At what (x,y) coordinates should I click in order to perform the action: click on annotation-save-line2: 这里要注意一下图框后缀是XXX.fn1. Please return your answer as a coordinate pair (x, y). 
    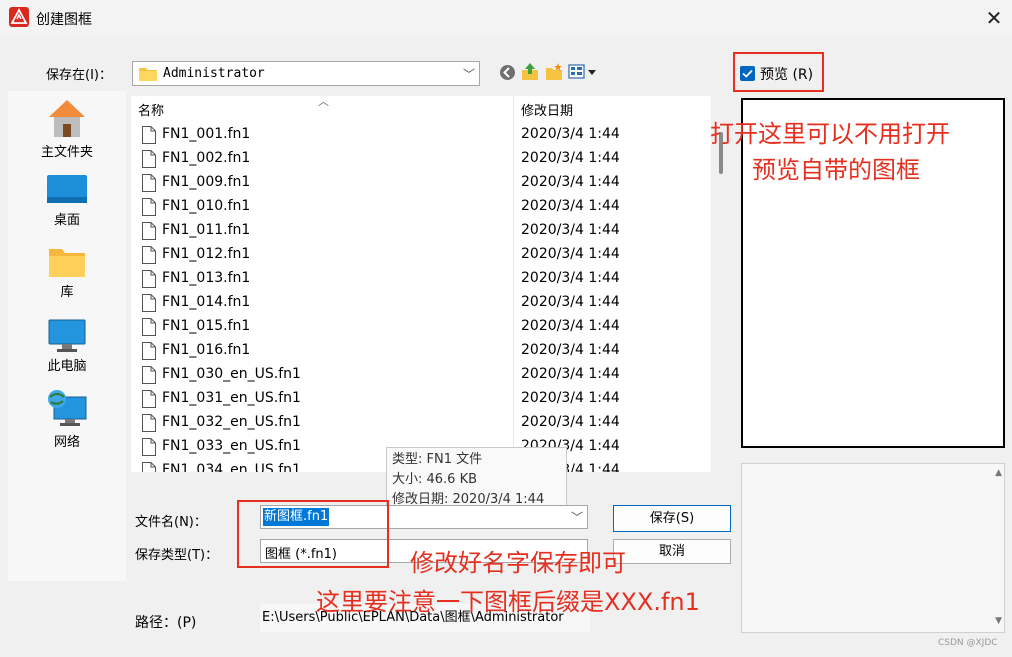
    Looking at the image, I should click on (508, 602).